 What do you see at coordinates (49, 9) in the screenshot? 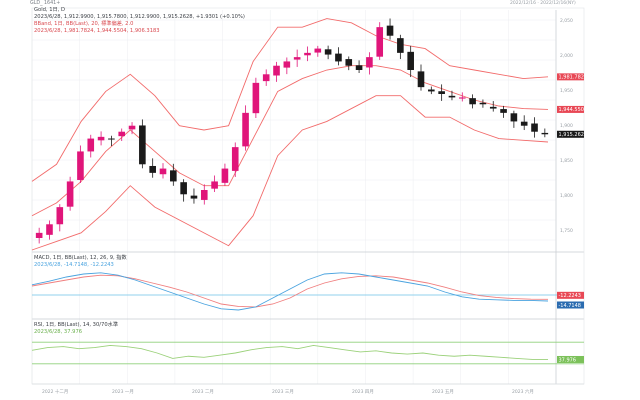
I see `main-info-line1: Gold, 1日, D` at bounding box center [49, 9].